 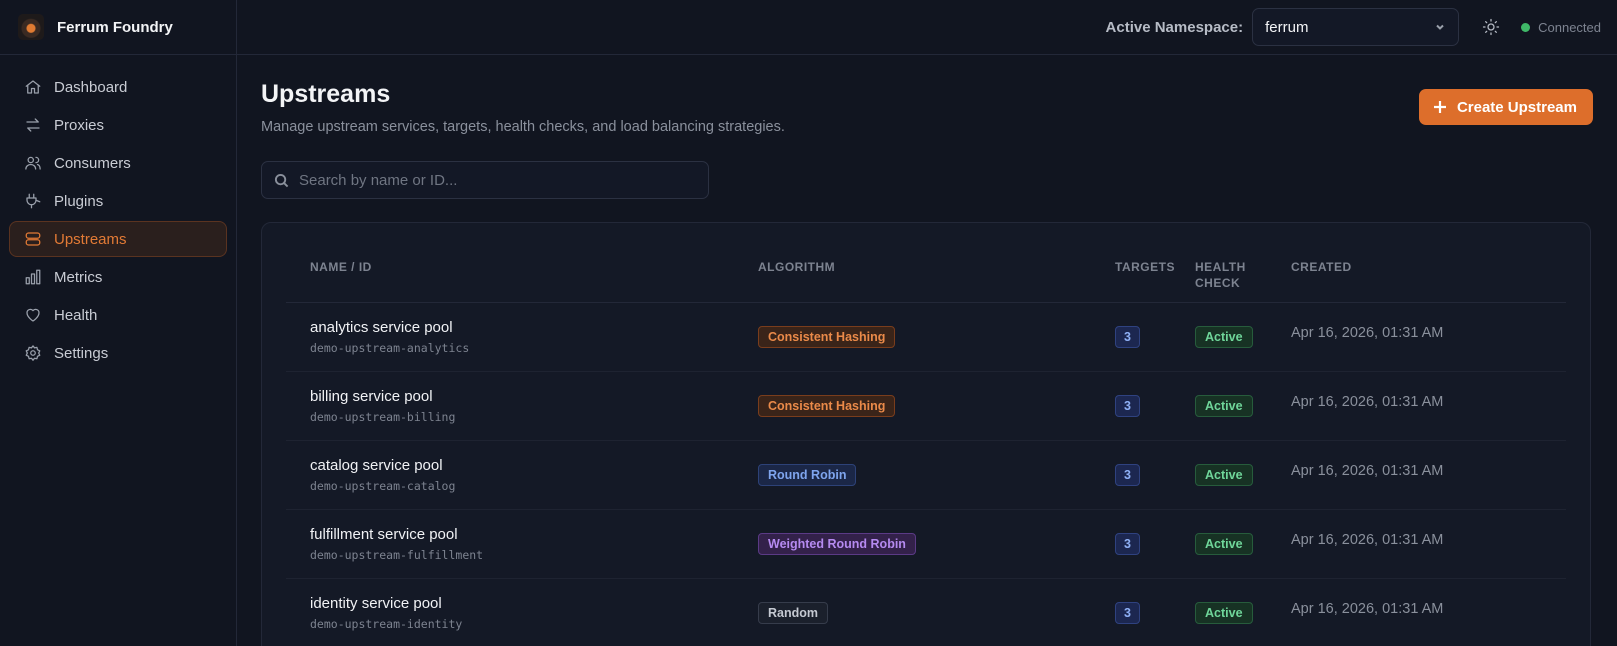 What do you see at coordinates (33, 125) in the screenshot?
I see `arrows-swap-icon` at bounding box center [33, 125].